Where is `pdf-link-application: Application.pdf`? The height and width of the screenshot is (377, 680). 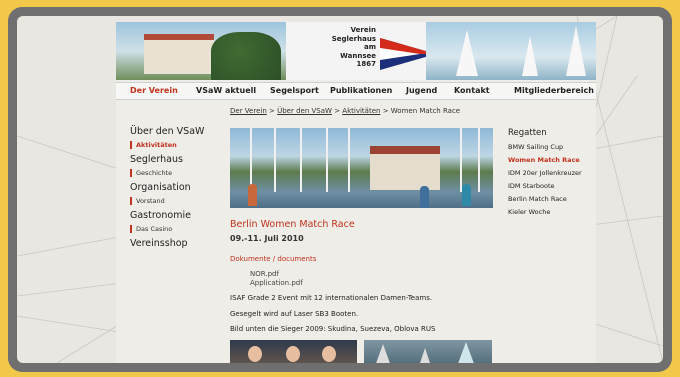
pdf-link-application: Application.pdf is located at coordinates (276, 283).